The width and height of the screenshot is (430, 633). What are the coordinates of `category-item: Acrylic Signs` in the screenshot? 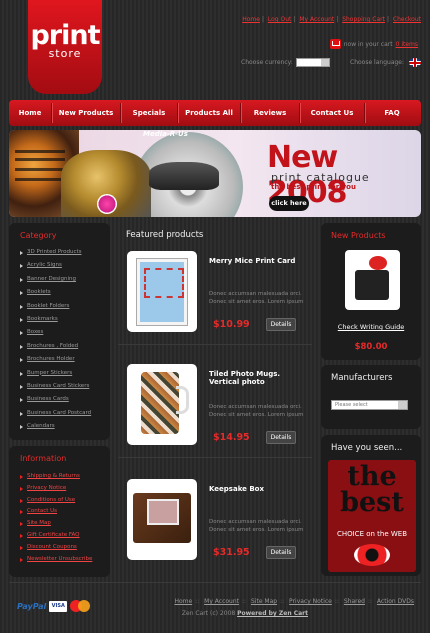 It's located at (65, 265).